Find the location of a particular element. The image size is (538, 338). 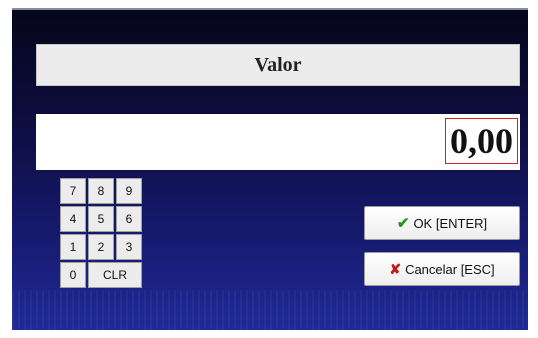

key-9: 9 is located at coordinates (129, 191).